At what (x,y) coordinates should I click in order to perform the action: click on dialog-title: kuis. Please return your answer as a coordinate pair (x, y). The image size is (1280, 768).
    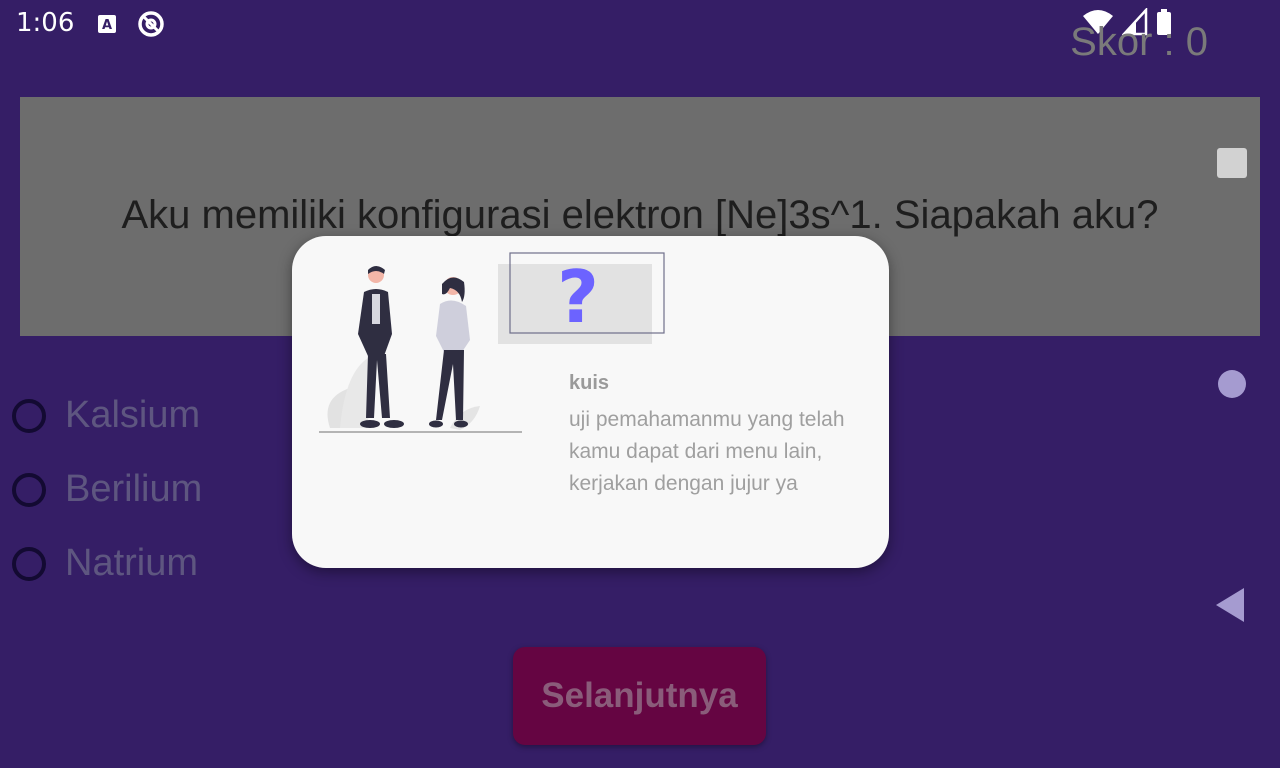
    Looking at the image, I should click on (589, 383).